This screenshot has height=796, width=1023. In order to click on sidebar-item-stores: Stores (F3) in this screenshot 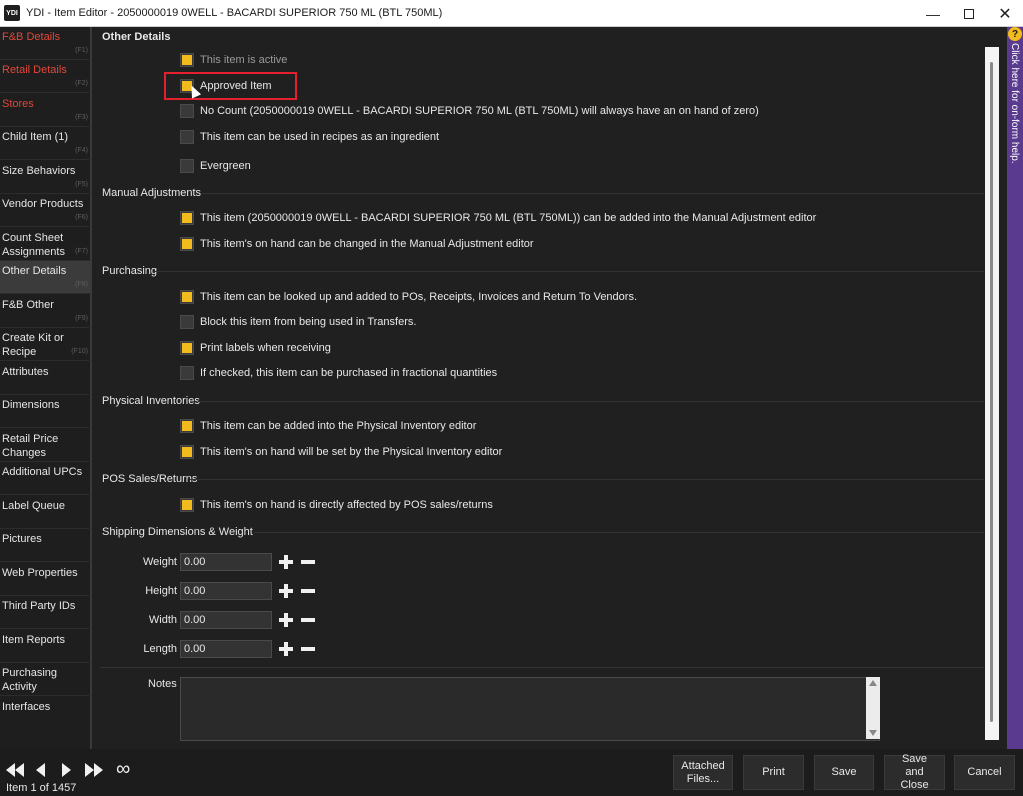, I will do `click(45, 110)`.